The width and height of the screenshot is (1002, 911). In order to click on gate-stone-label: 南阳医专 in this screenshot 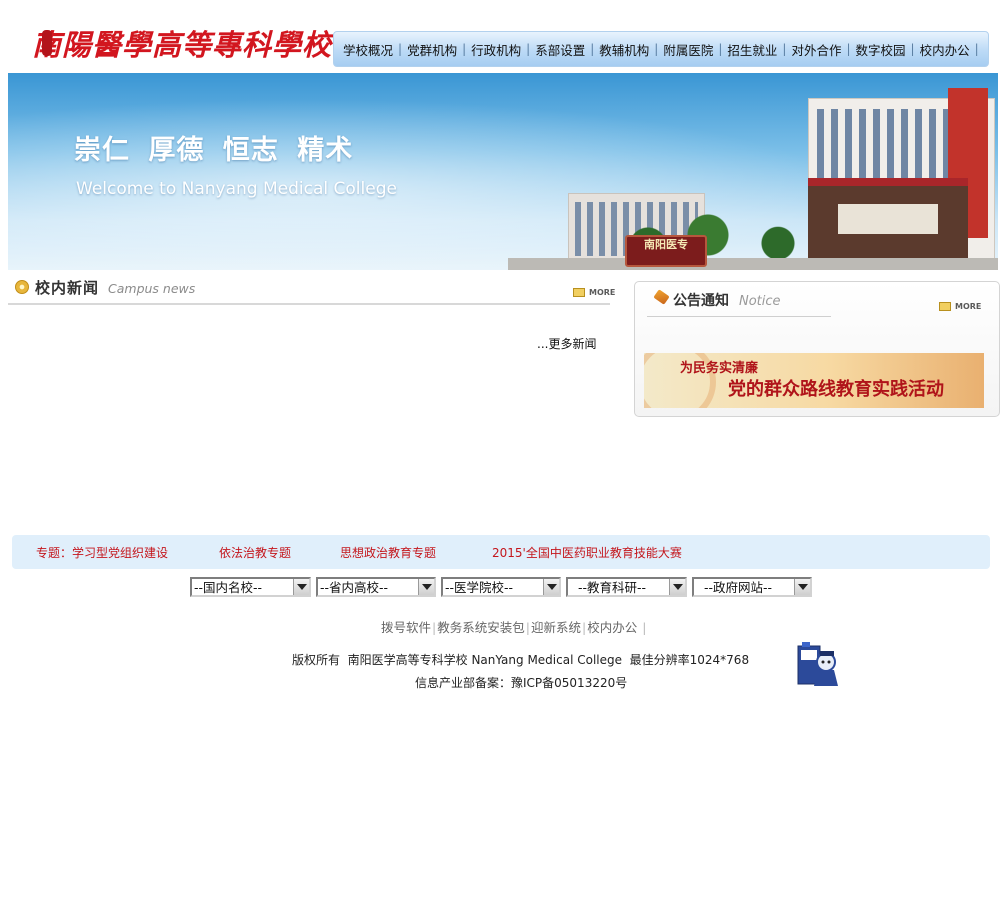, I will do `click(666, 244)`.